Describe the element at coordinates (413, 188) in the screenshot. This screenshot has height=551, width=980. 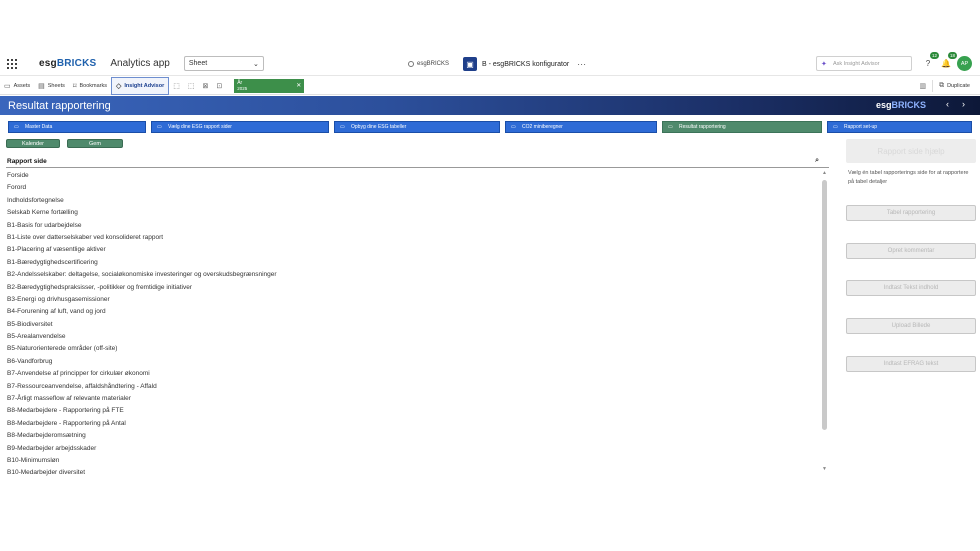
I see `table-row: Forord` at that location.